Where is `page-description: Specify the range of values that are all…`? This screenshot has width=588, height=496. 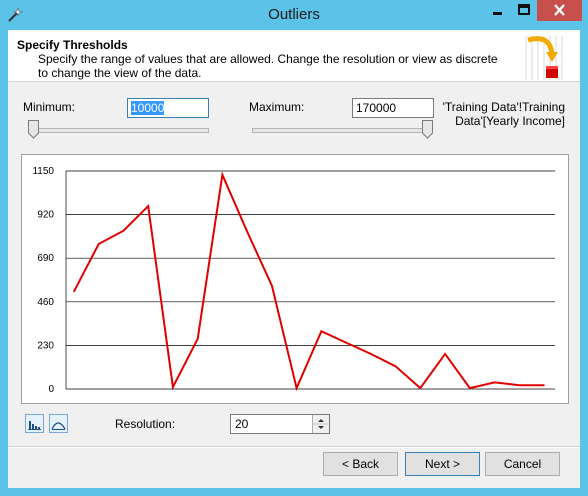 page-description: Specify the range of values that are all… is located at coordinates (268, 66).